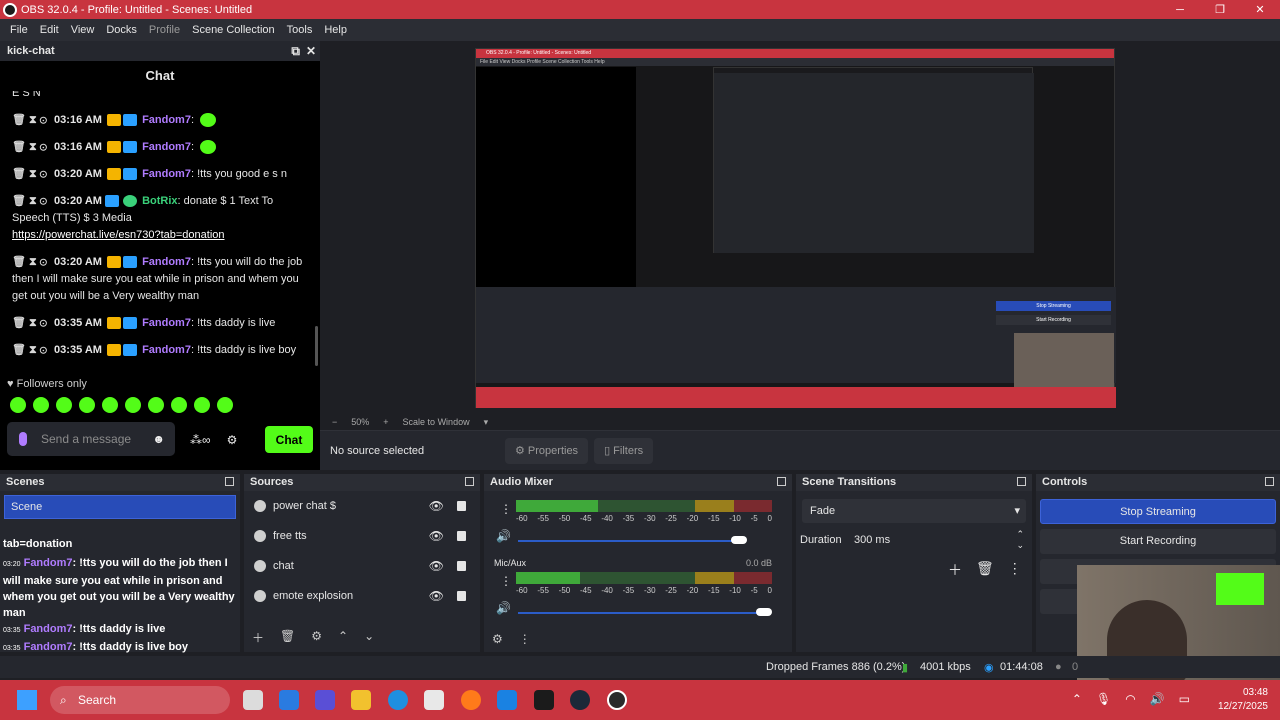 This screenshot has width=1280, height=720. What do you see at coordinates (362, 536) in the screenshot?
I see `source-item: free tts 👁` at bounding box center [362, 536].